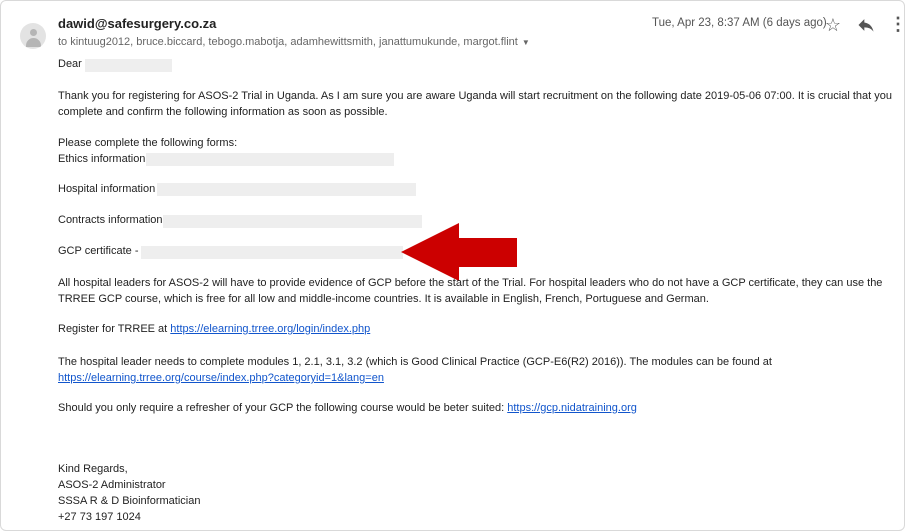  What do you see at coordinates (99, 517) in the screenshot?
I see `signature-phone: +27 73 197 1024` at bounding box center [99, 517].